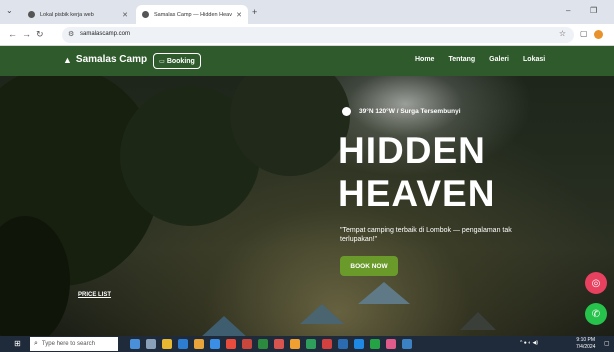  What do you see at coordinates (162, 61) in the screenshot?
I see `calendar-icon: ▭` at bounding box center [162, 61].